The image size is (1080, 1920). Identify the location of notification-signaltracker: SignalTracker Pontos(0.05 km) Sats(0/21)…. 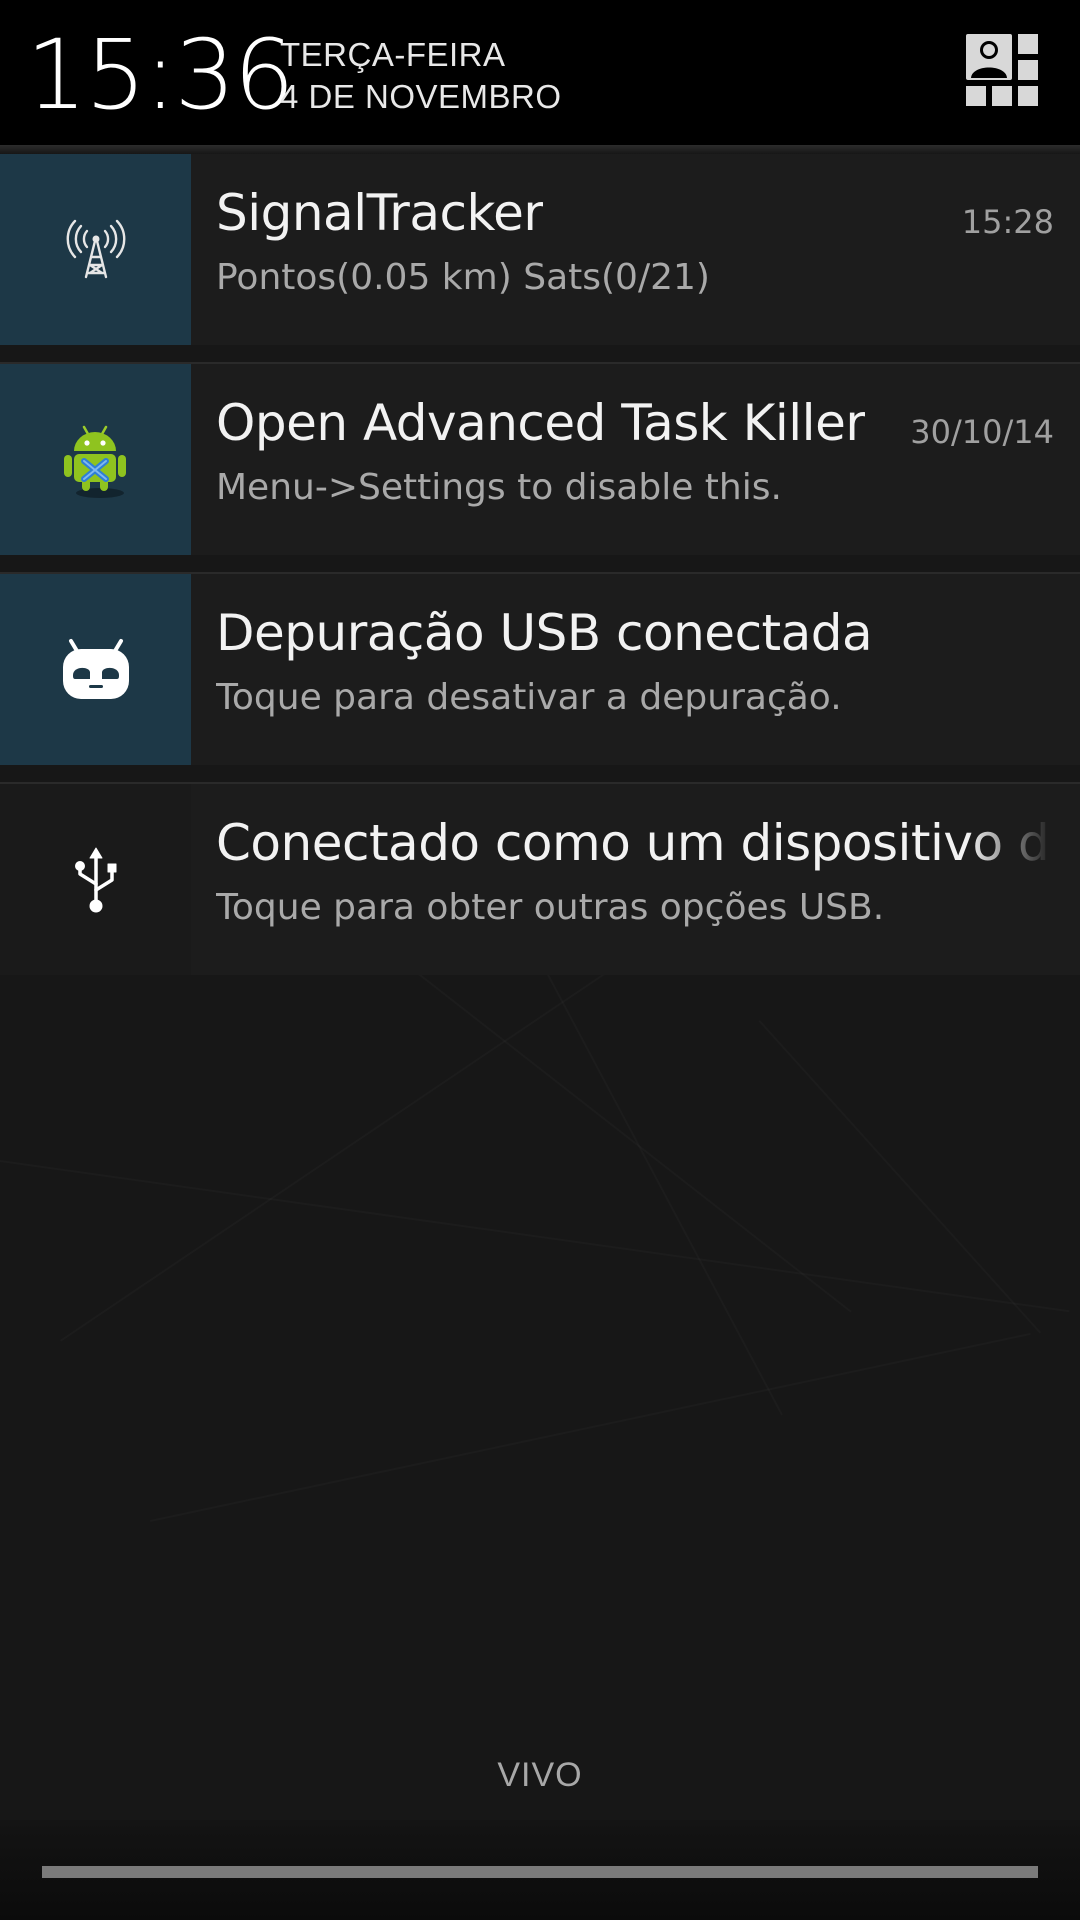
(540, 249).